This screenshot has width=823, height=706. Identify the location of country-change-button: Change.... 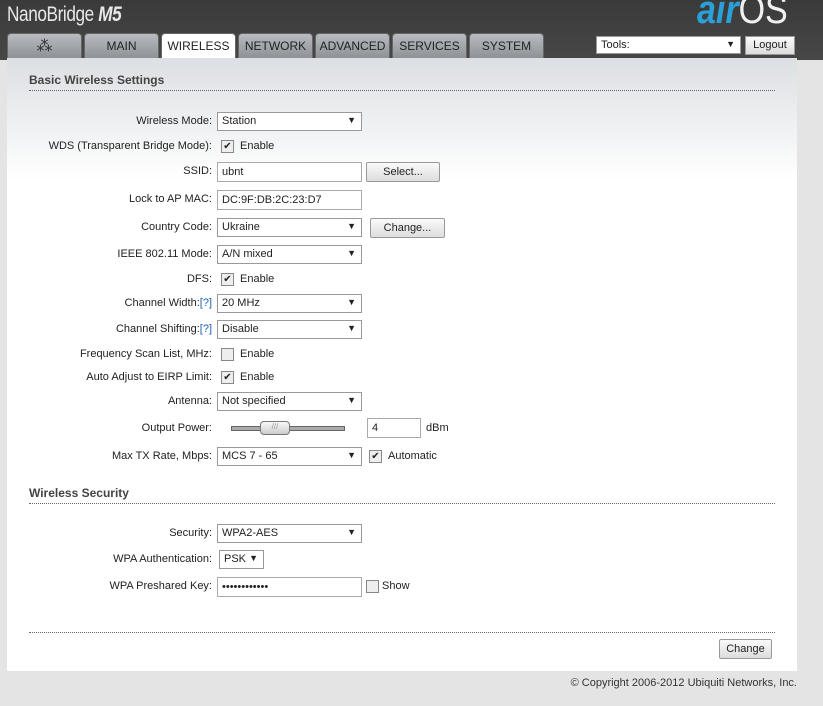
(407, 228).